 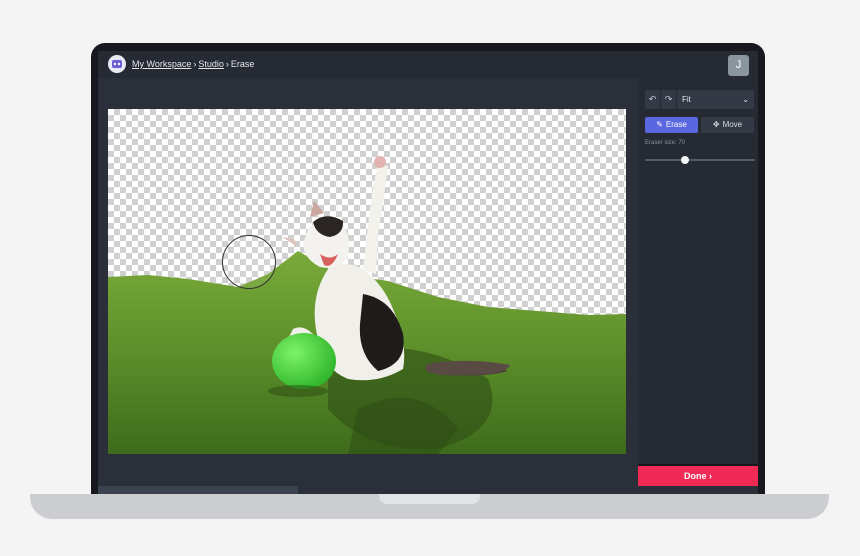 I want to click on redo-button: ↷, so click(x=668, y=99).